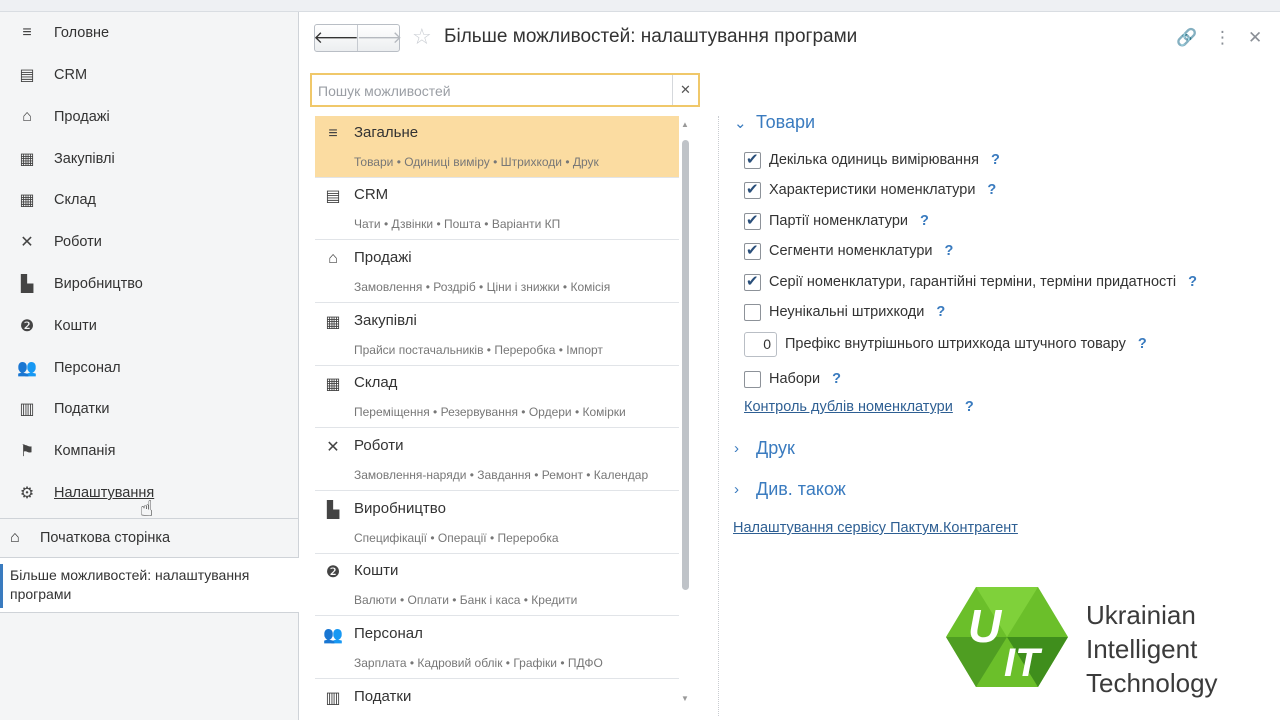 This screenshot has width=1280, height=720. I want to click on option-sets: Набори ?, so click(792, 379).